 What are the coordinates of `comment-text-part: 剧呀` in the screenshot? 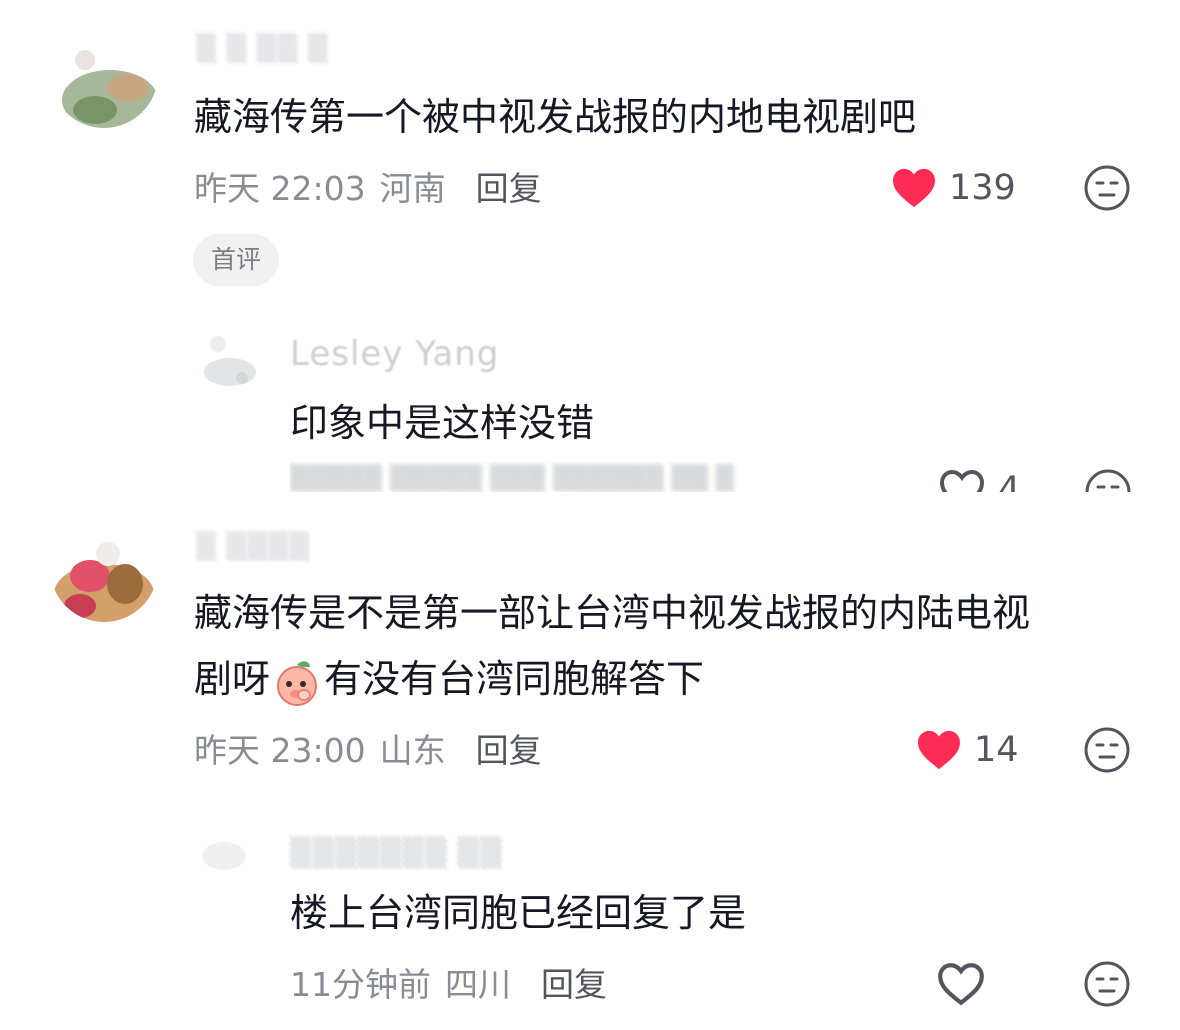 It's located at (232, 679).